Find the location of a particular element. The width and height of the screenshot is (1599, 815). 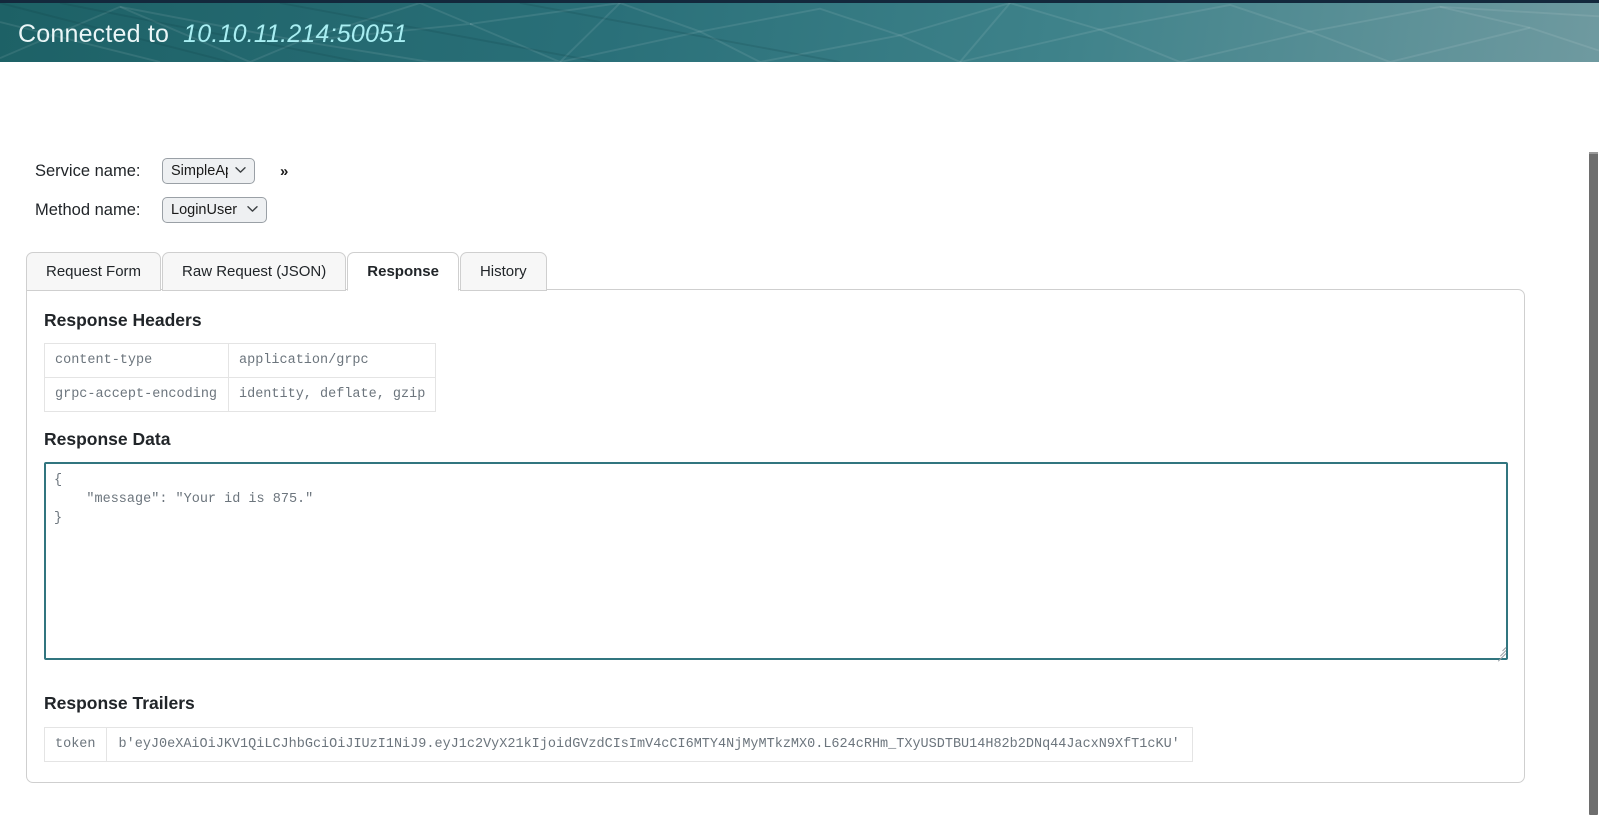

tab-request-form: Request Form is located at coordinates (94, 271).